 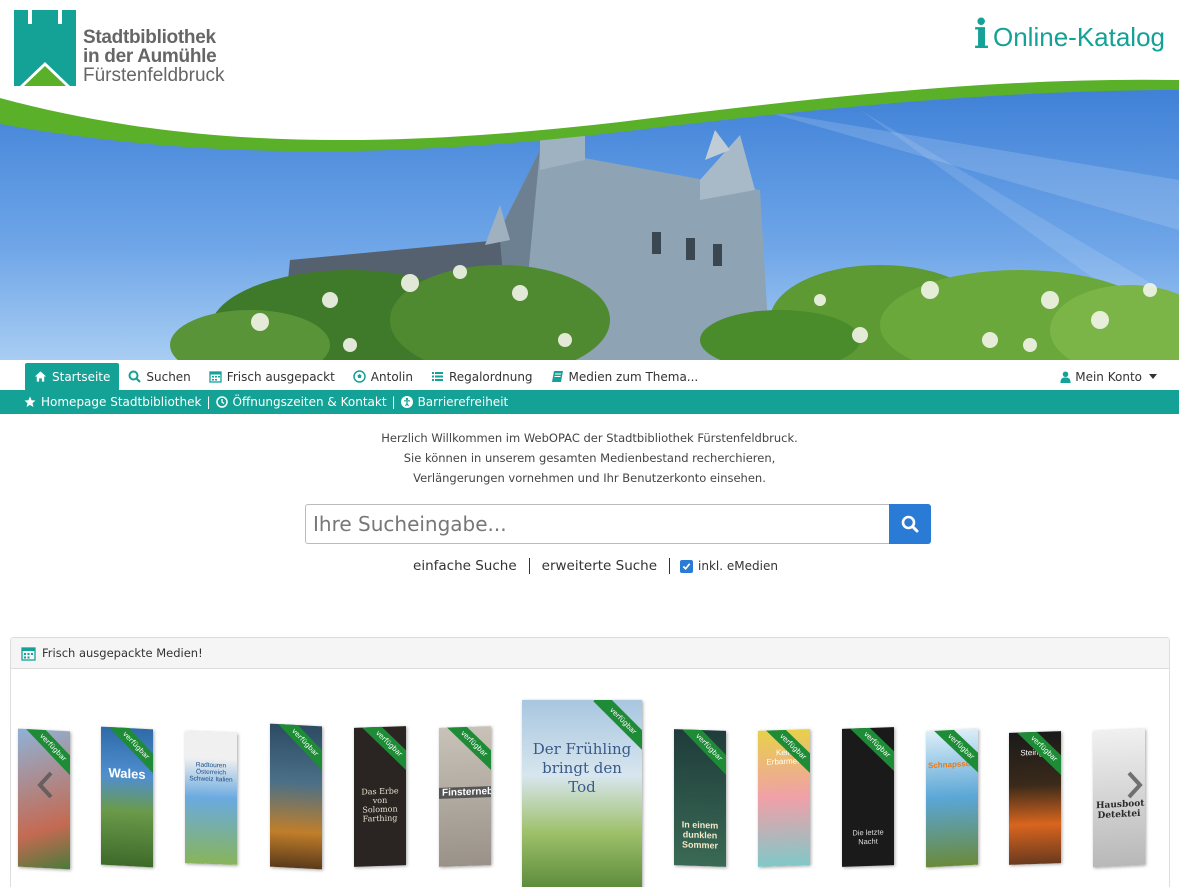 I want to click on subnav-item-homepage: Homepage Stadtbibliothek, so click(x=112, y=402).